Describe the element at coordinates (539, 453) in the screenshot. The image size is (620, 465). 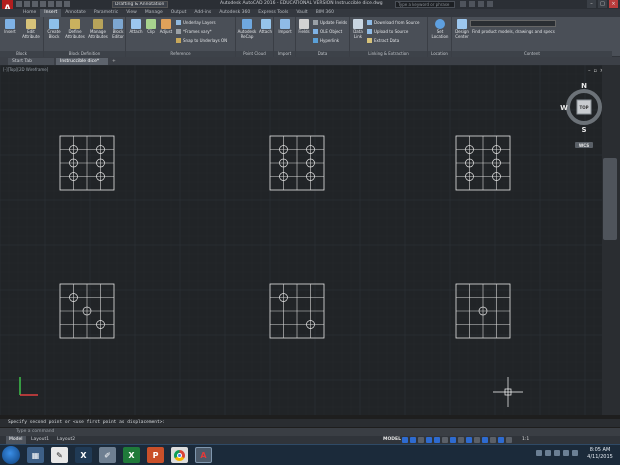
I see `tray-chevron-icon` at that location.